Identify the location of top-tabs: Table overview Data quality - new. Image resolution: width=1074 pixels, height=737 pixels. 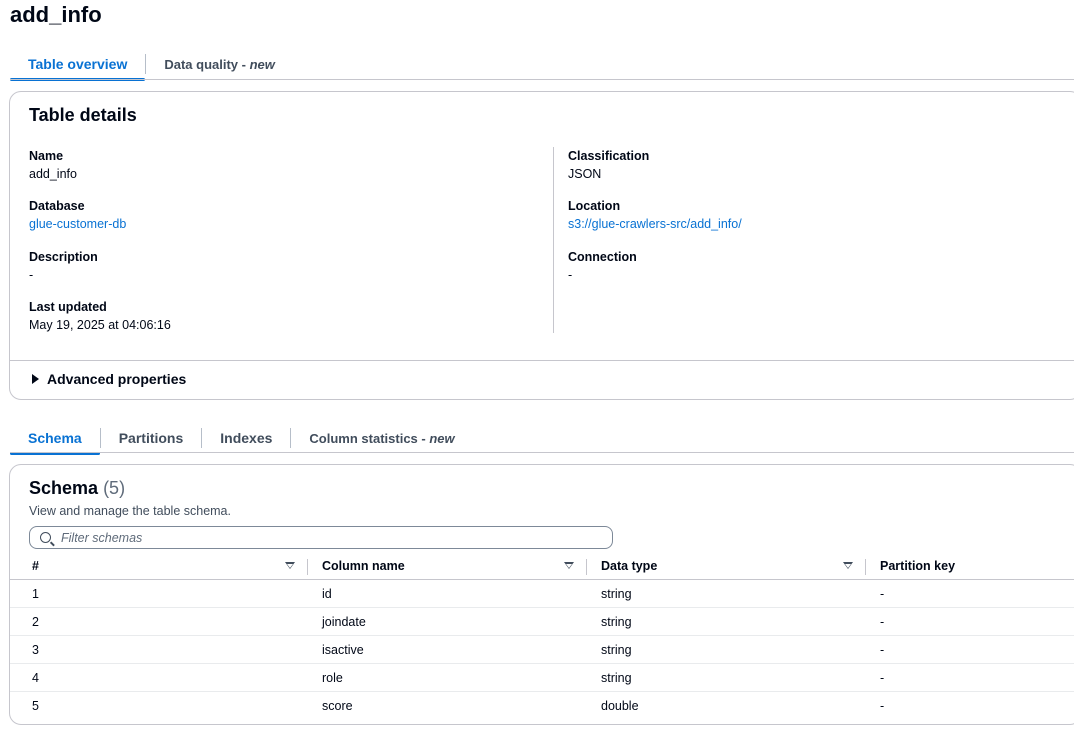
(151, 65).